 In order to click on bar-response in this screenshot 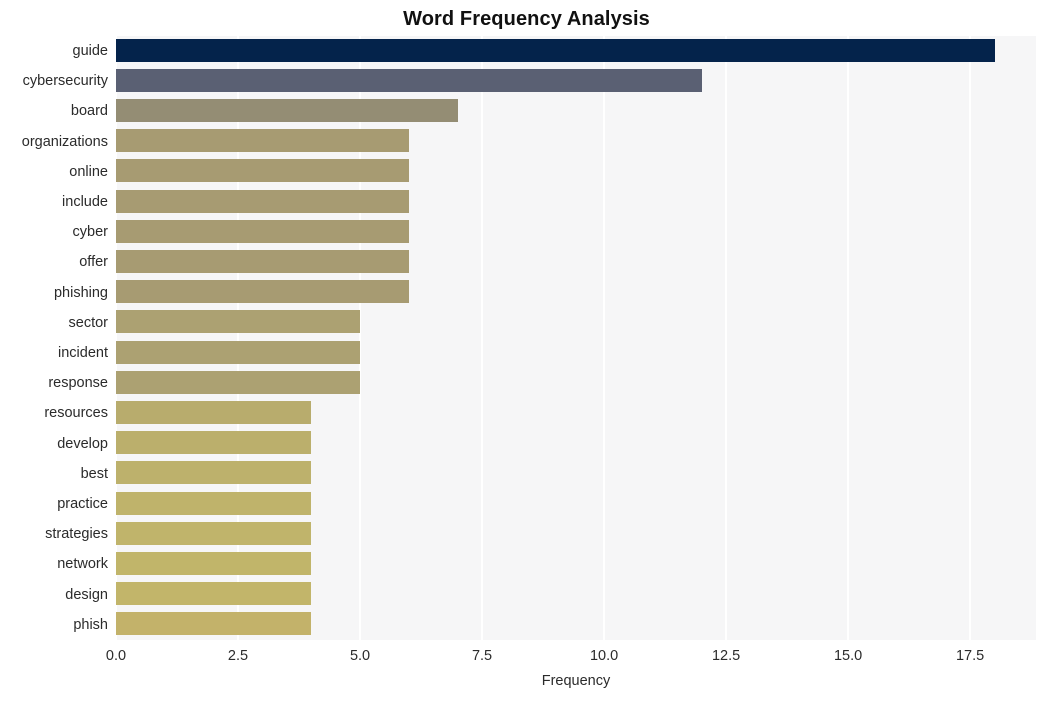, I will do `click(238, 382)`.